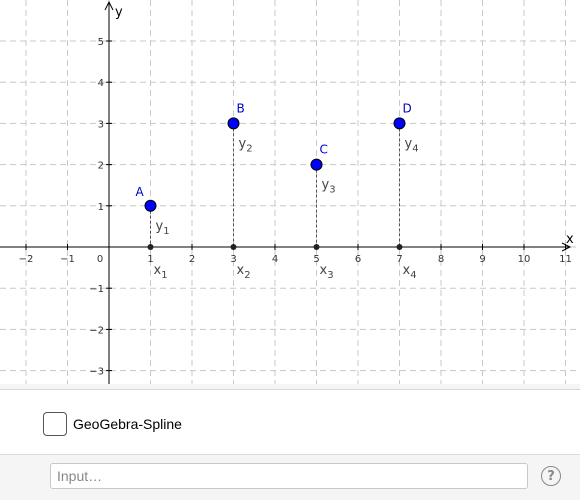 Image resolution: width=580 pixels, height=500 pixels. What do you see at coordinates (275, 259) in the screenshot?
I see `x-tick-label: 4` at bounding box center [275, 259].